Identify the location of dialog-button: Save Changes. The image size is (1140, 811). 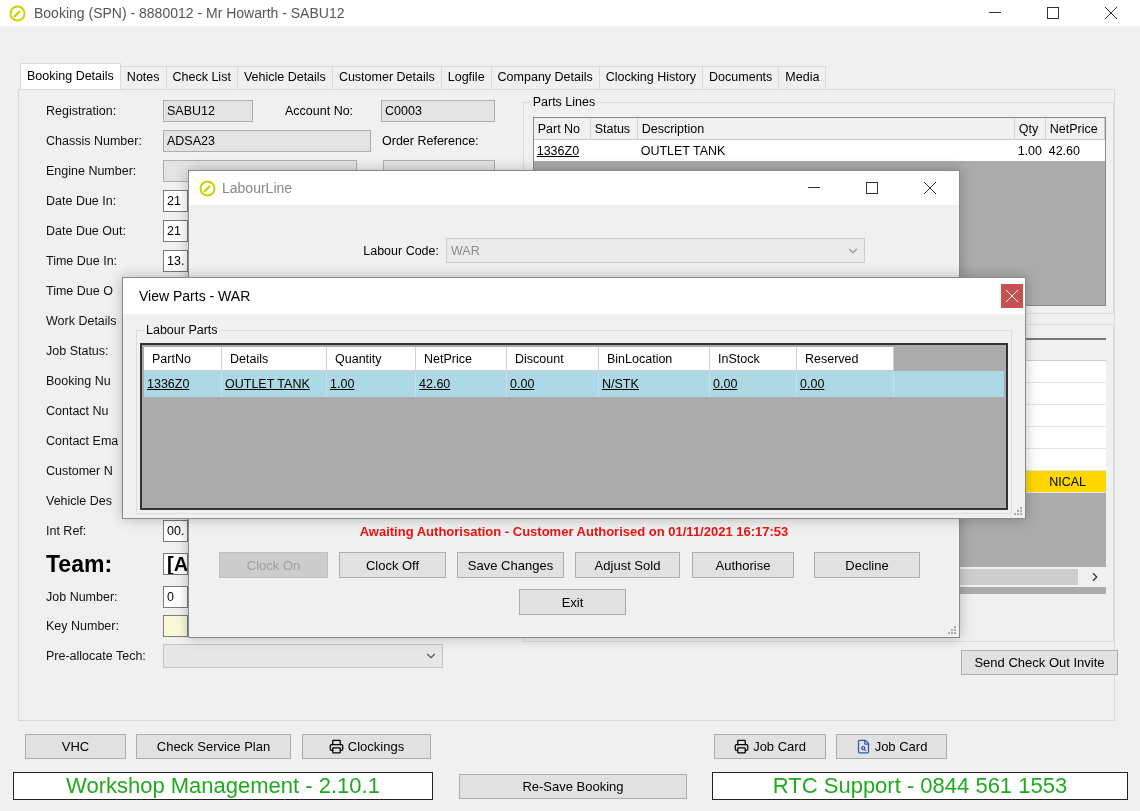
(510, 565).